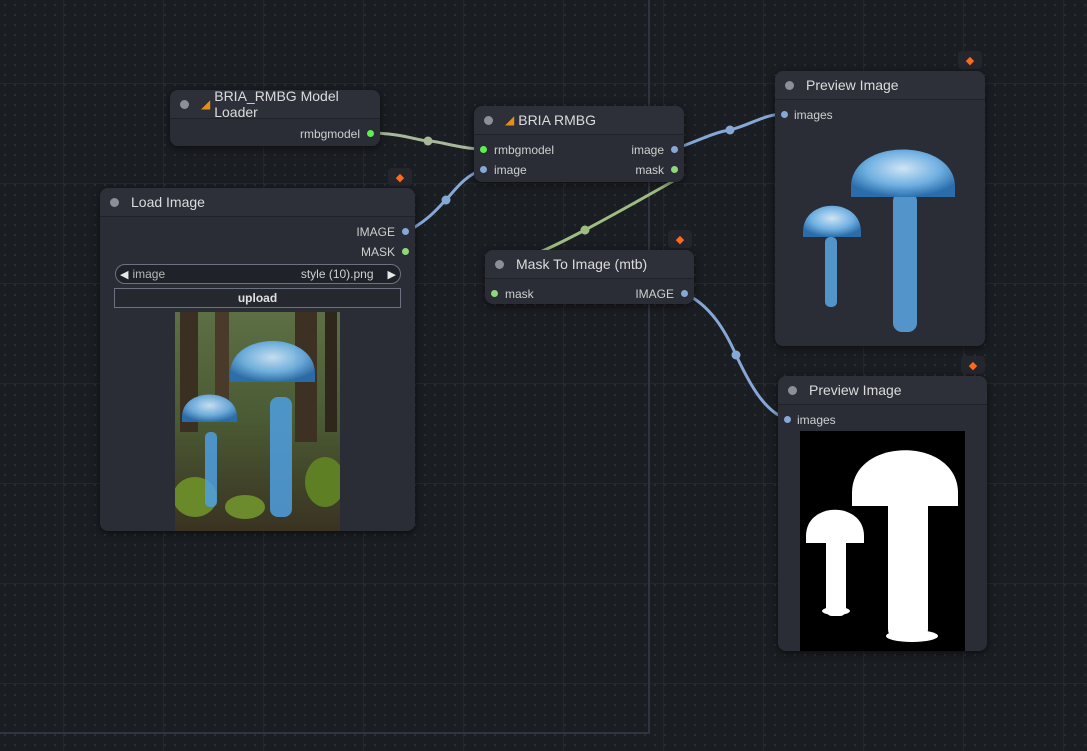  What do you see at coordinates (483, 169) in the screenshot?
I see `input-slot-image` at bounding box center [483, 169].